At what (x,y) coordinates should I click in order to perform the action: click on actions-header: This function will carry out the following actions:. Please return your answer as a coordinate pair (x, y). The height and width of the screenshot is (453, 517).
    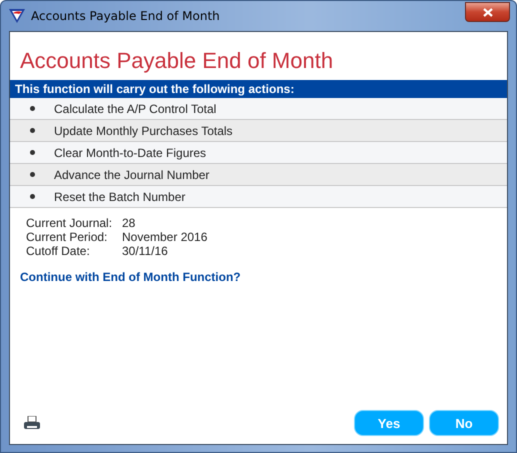
    Looking at the image, I should click on (258, 89).